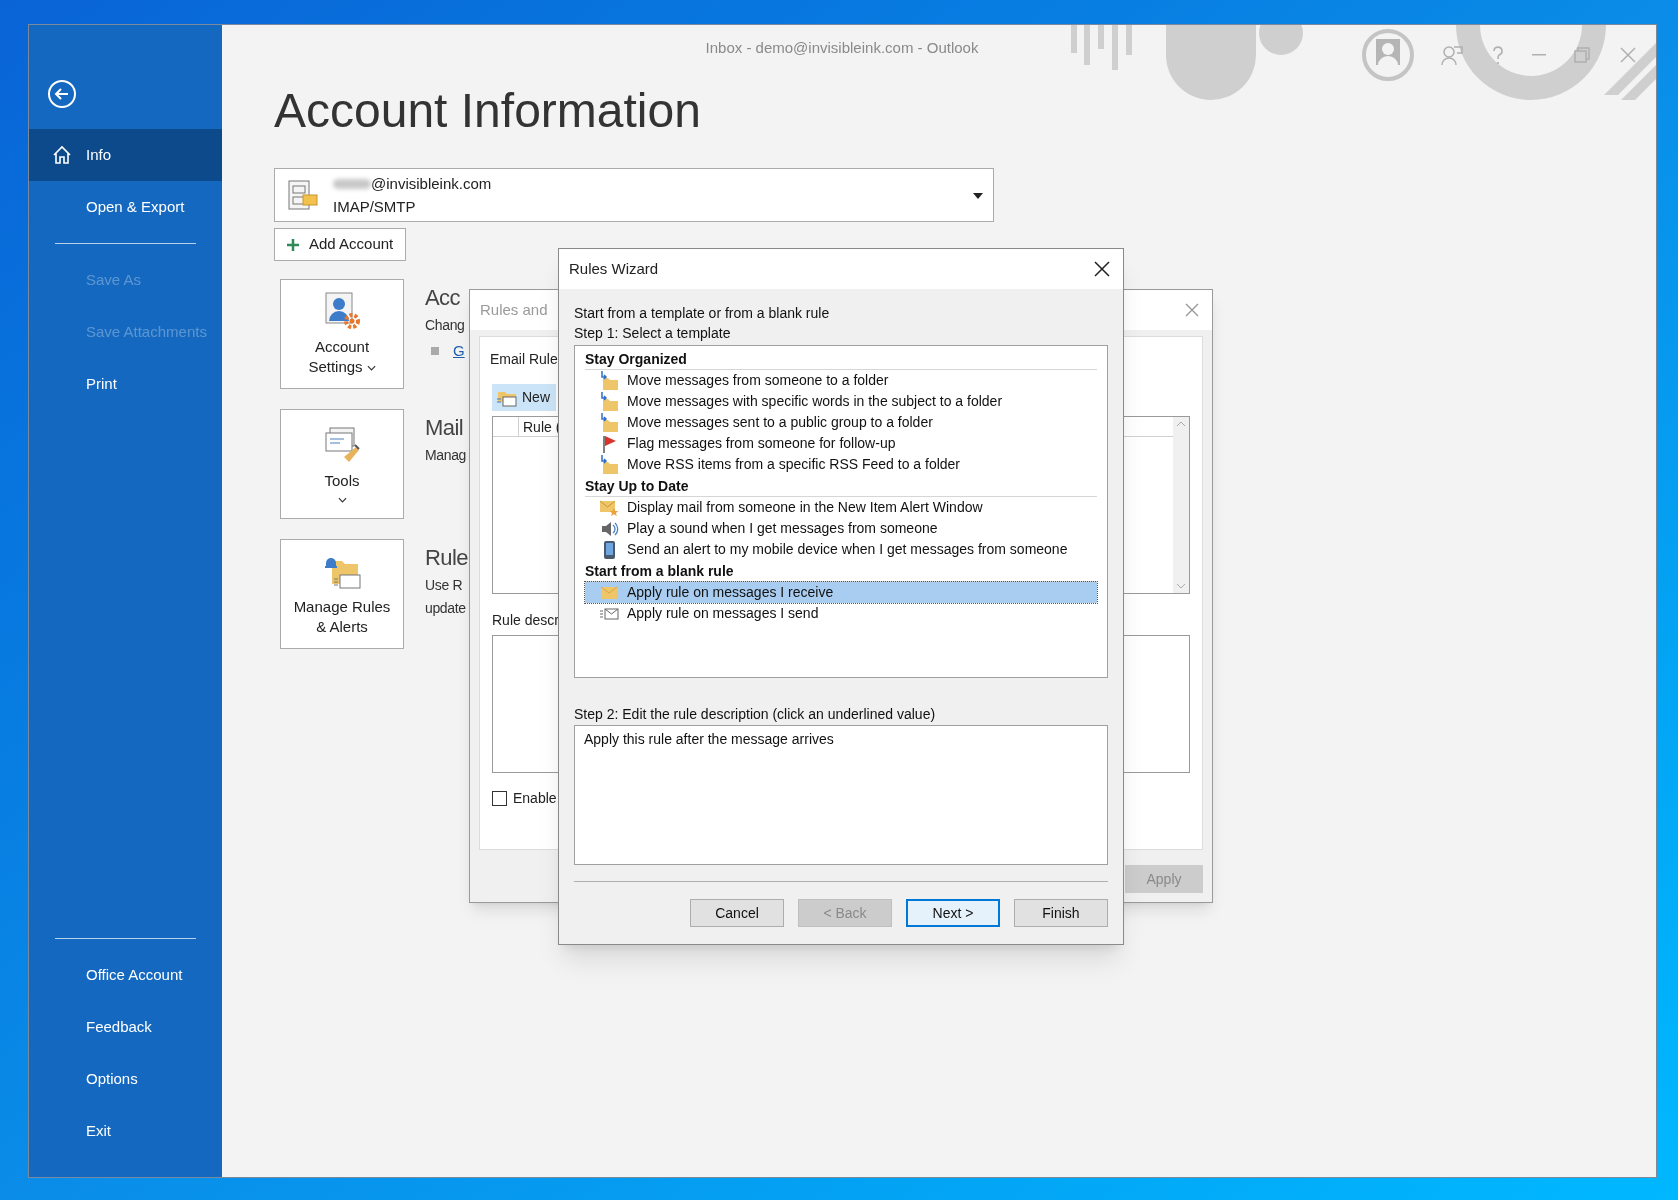  Describe the element at coordinates (841, 507) in the screenshot. I see `template-item: Display mail from someone in the New Item Alert Window` at that location.